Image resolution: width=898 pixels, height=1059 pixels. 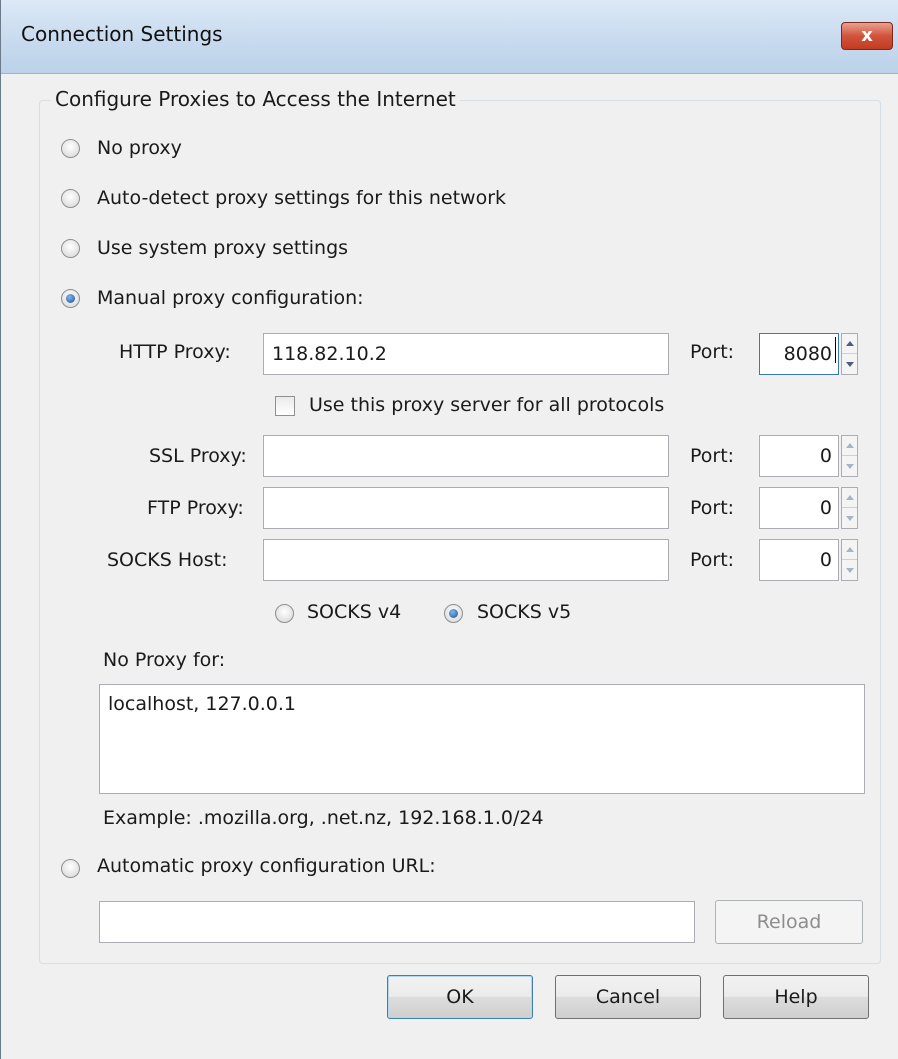 What do you see at coordinates (453, 613) in the screenshot?
I see `socks-v5-radio` at bounding box center [453, 613].